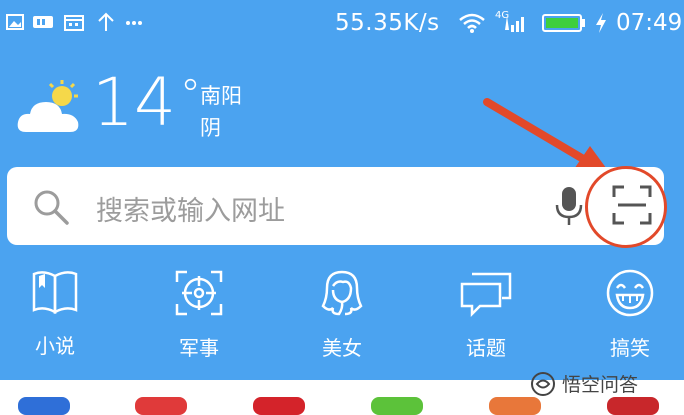 The width and height of the screenshot is (684, 415). What do you see at coordinates (626, 207) in the screenshot?
I see `scan-highlight-ring` at bounding box center [626, 207].